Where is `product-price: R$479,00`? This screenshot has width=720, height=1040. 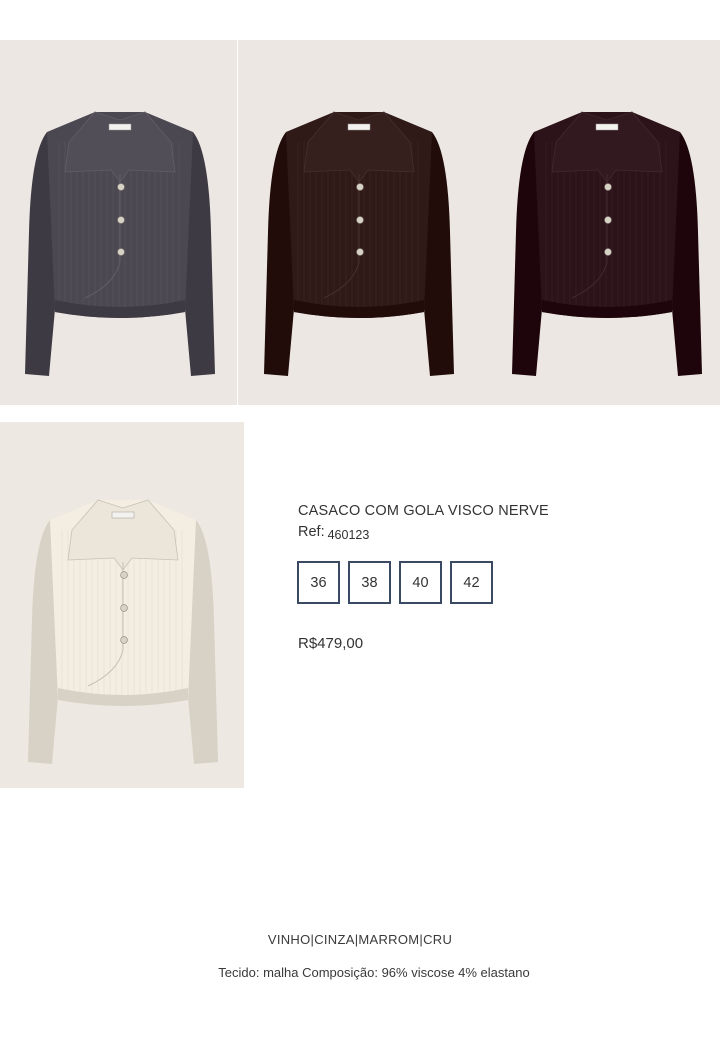
product-price: R$479,00 is located at coordinates (331, 643).